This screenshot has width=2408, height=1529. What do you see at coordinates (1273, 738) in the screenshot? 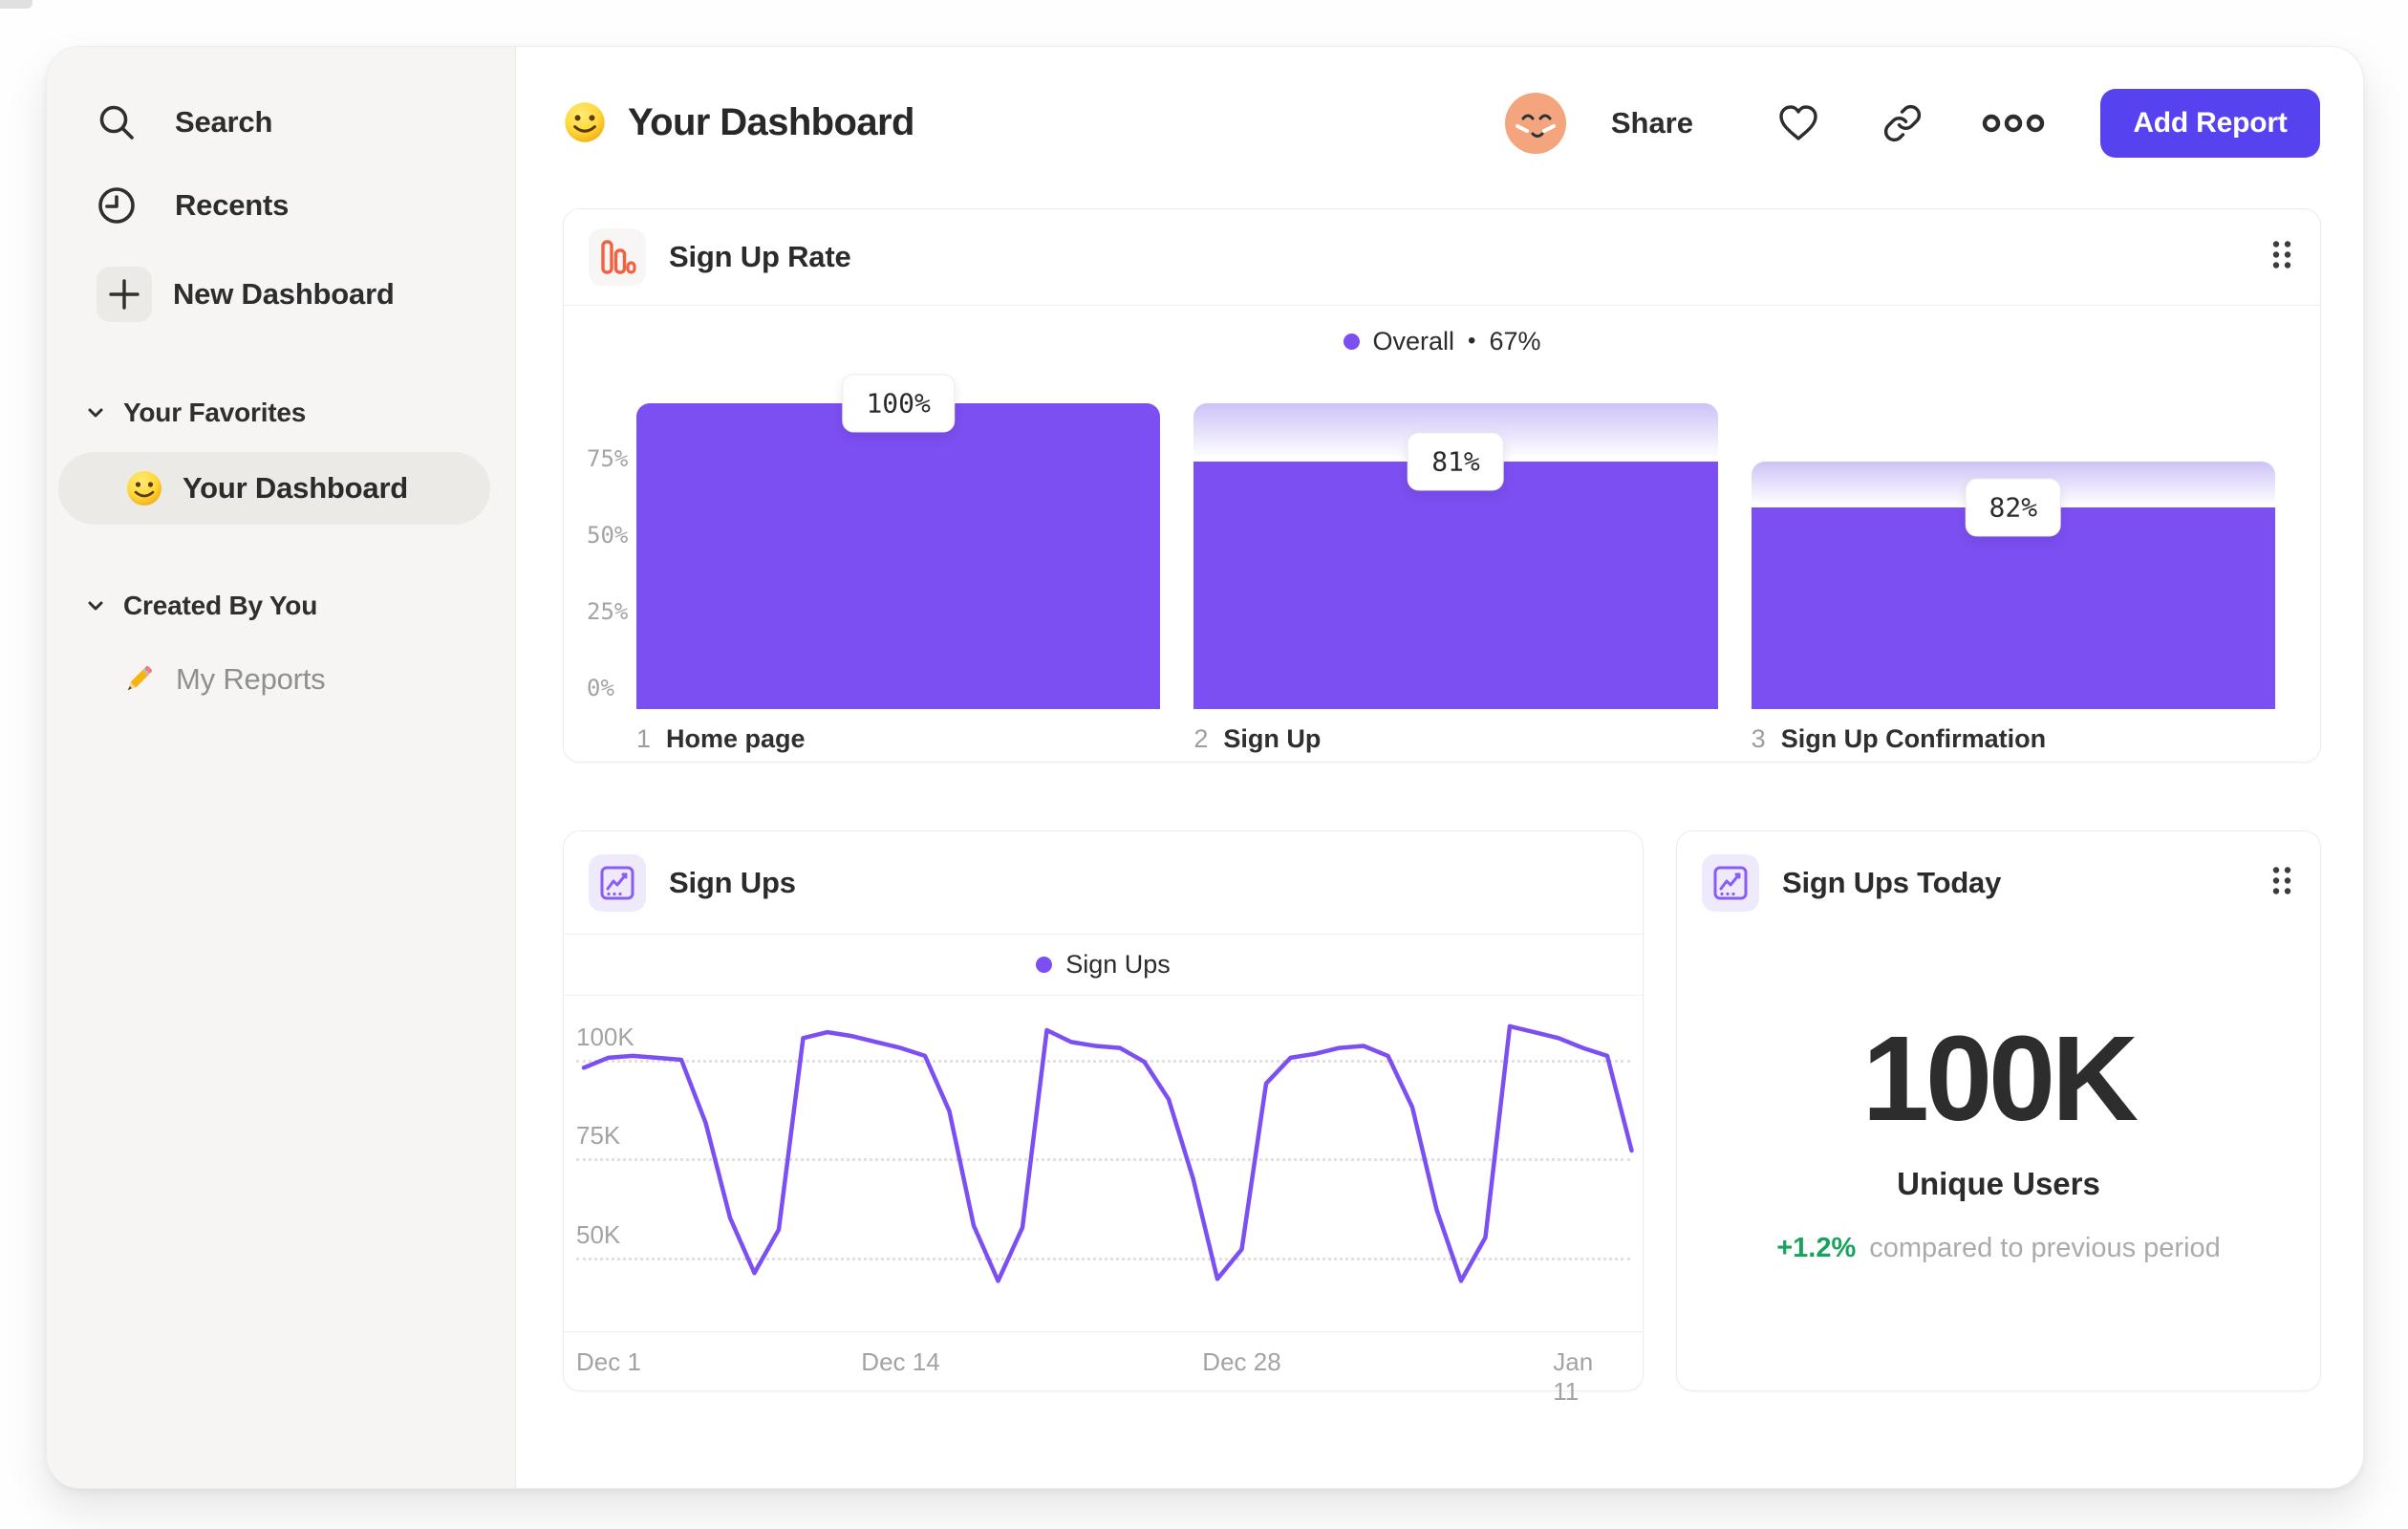
I see `step-name: Sign Up` at bounding box center [1273, 738].